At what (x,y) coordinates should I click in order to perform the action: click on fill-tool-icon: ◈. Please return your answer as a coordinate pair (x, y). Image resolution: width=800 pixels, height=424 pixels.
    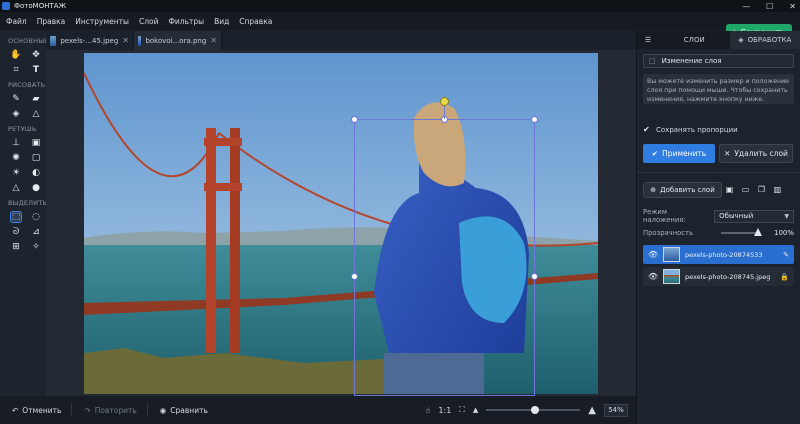
    Looking at the image, I should click on (16, 114).